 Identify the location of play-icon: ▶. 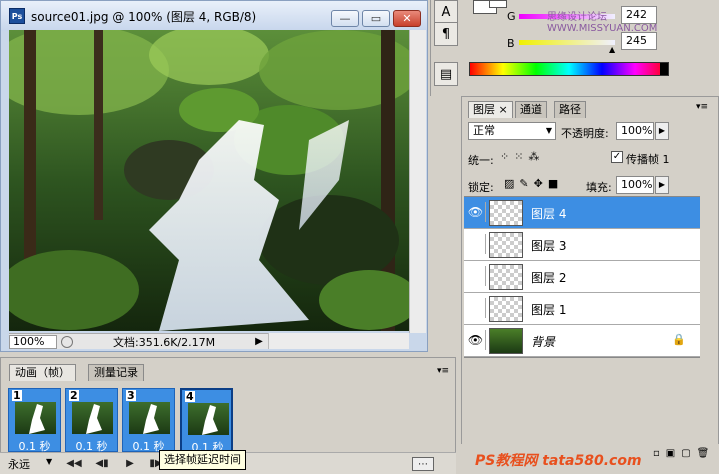
(130, 464).